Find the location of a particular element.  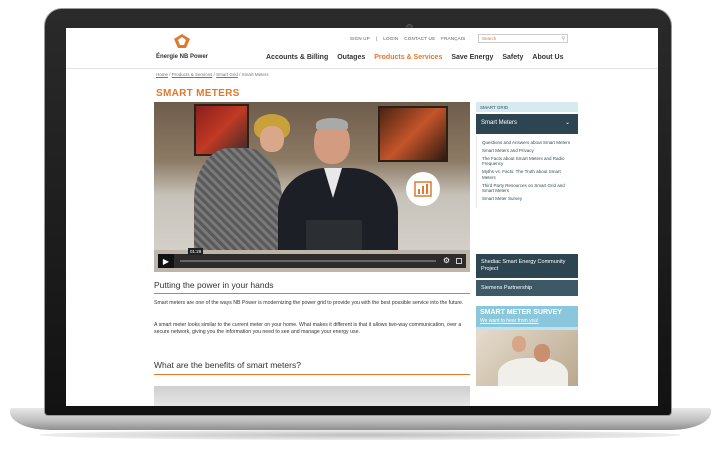

wall-painting is located at coordinates (413, 134).